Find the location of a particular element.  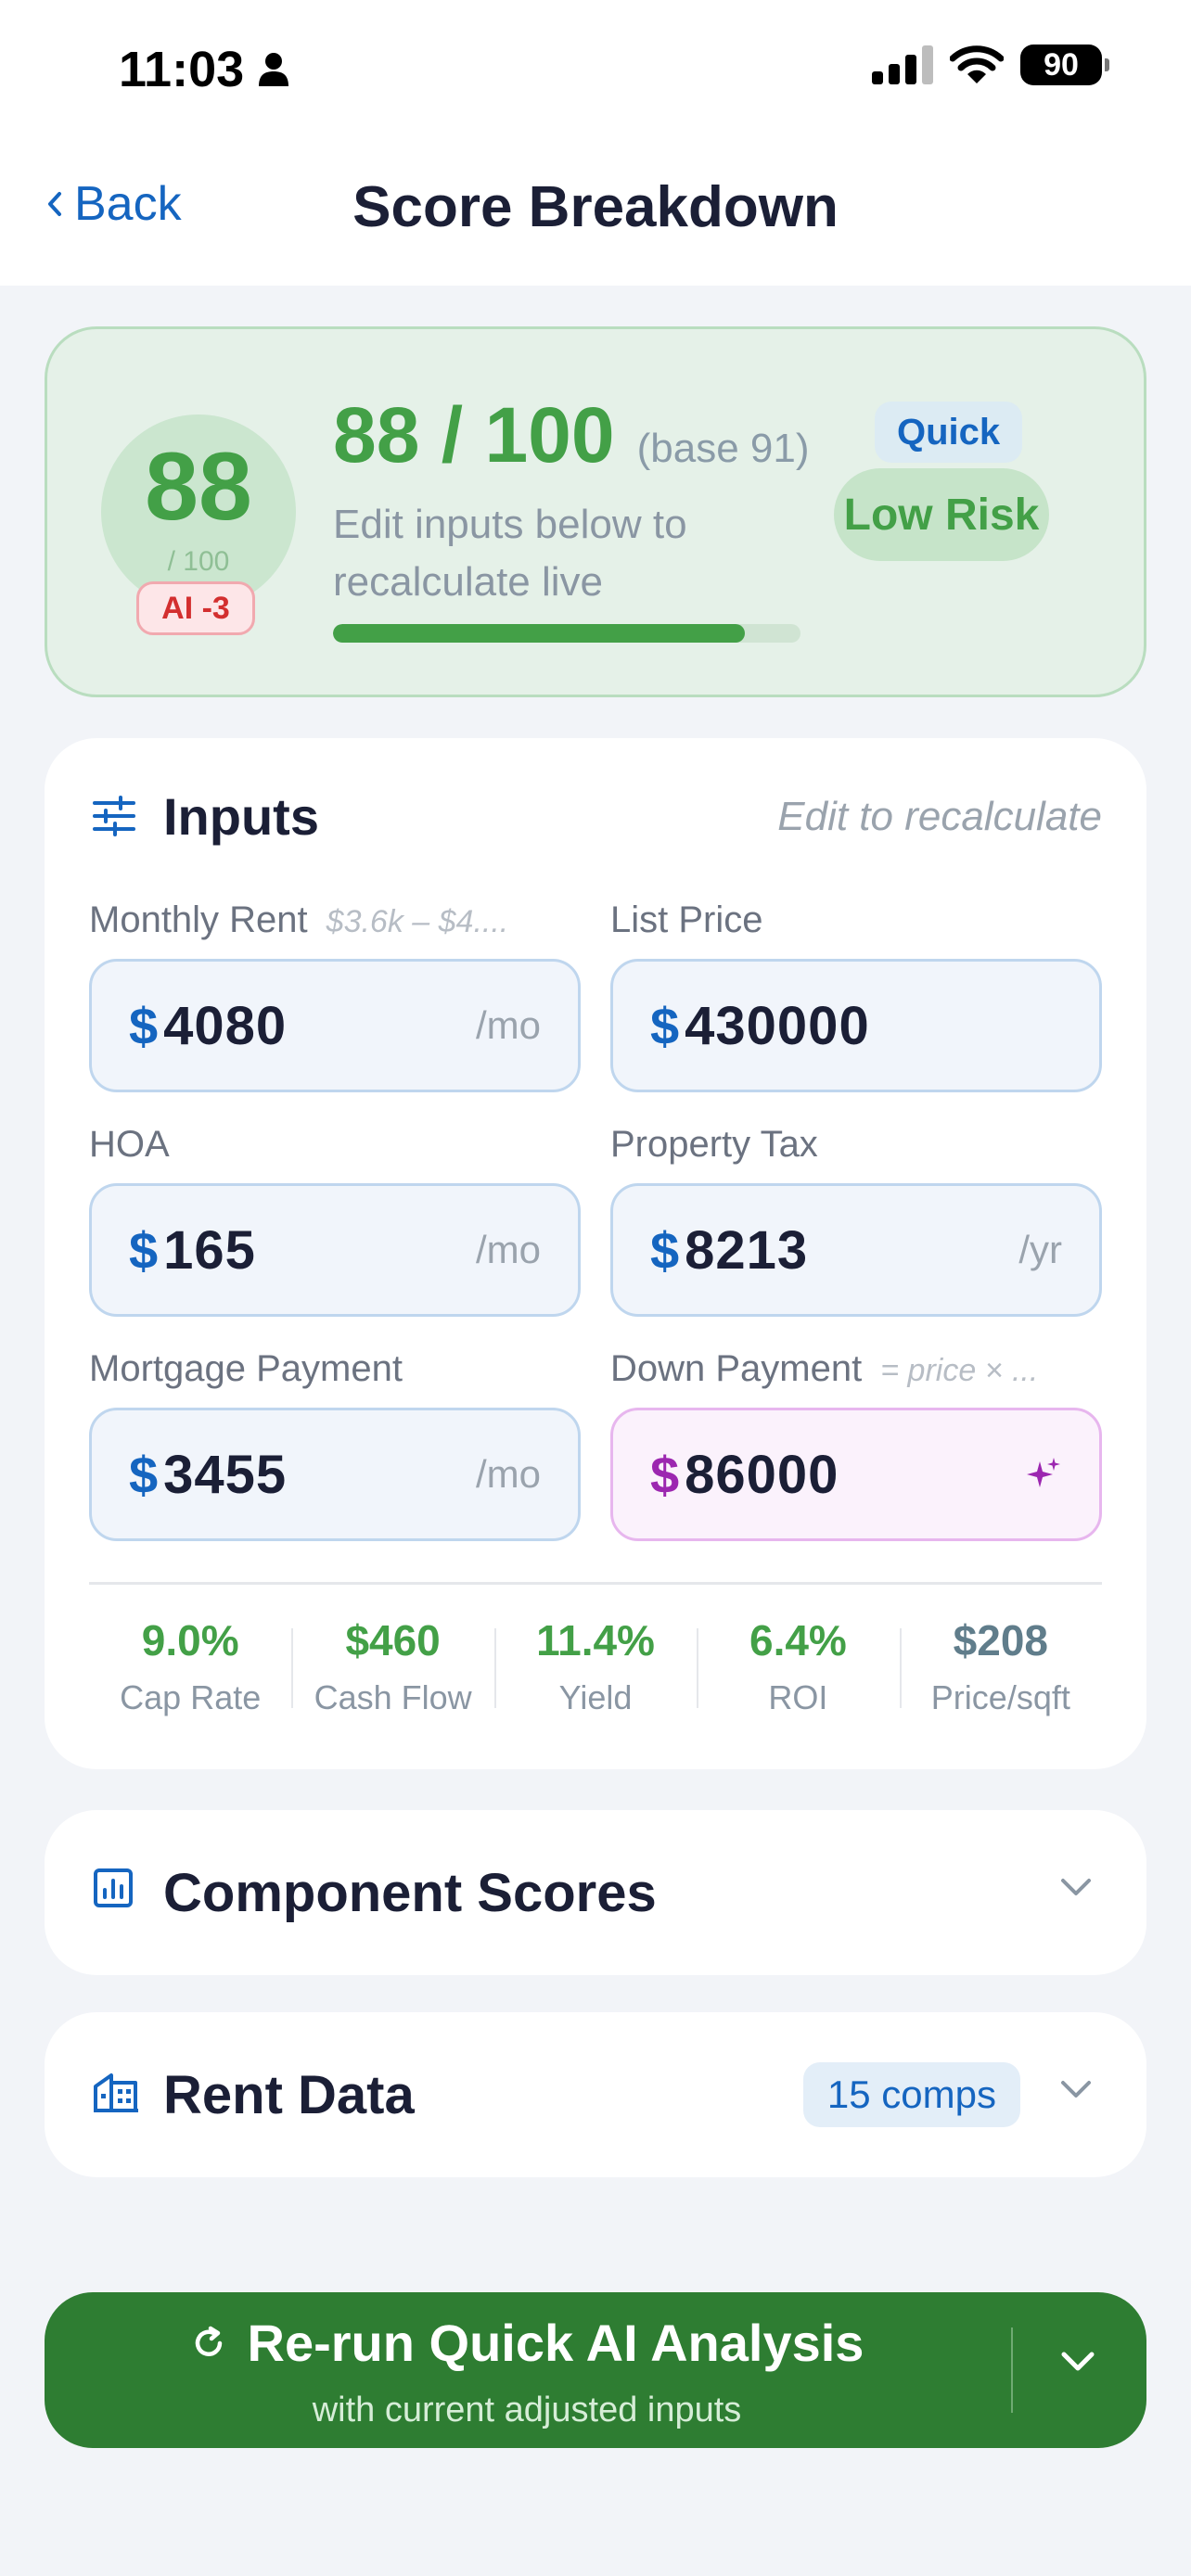

hoa-input: $ 165 /mo is located at coordinates (335, 1250).